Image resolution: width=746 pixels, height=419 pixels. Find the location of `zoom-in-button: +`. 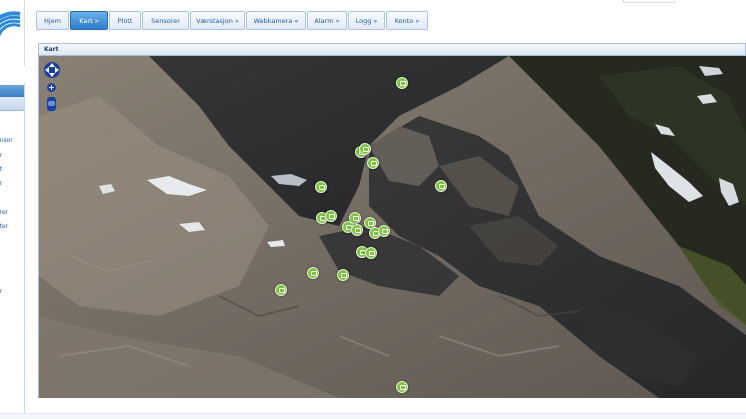

zoom-in-button: + is located at coordinates (51, 87).